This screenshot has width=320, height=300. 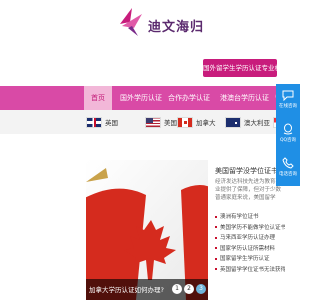 I want to click on canada-flag-icon, so click(x=185, y=122).